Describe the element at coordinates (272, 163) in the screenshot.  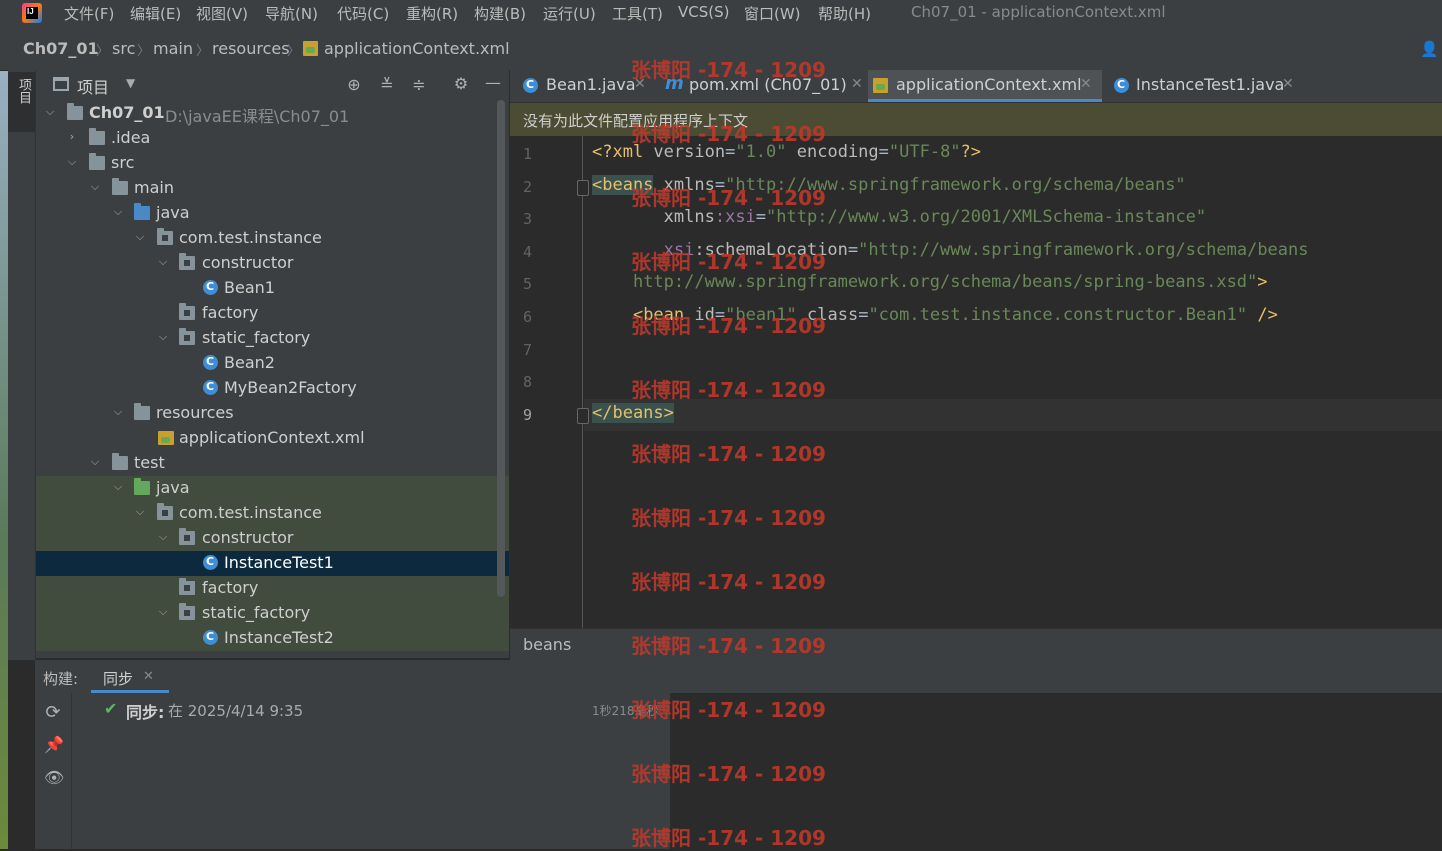
I see `tree-item-src: ⌵ src` at that location.